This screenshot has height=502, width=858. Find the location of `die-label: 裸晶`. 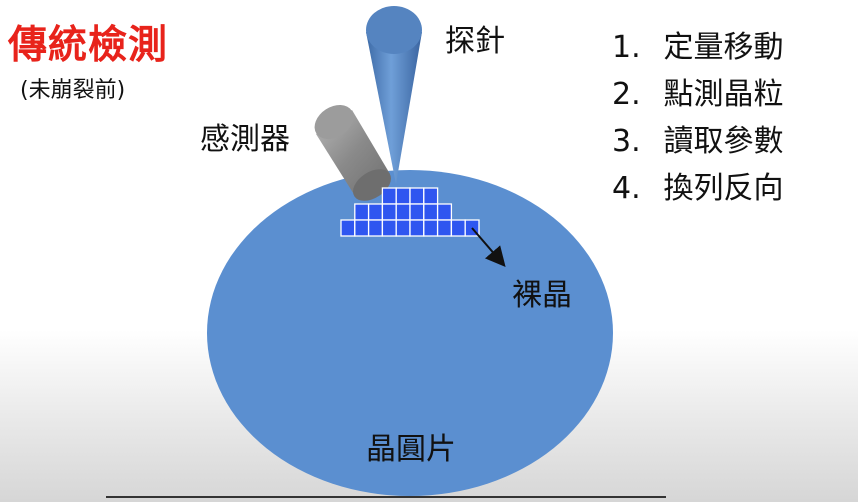

die-label: 裸晶 is located at coordinates (542, 295).